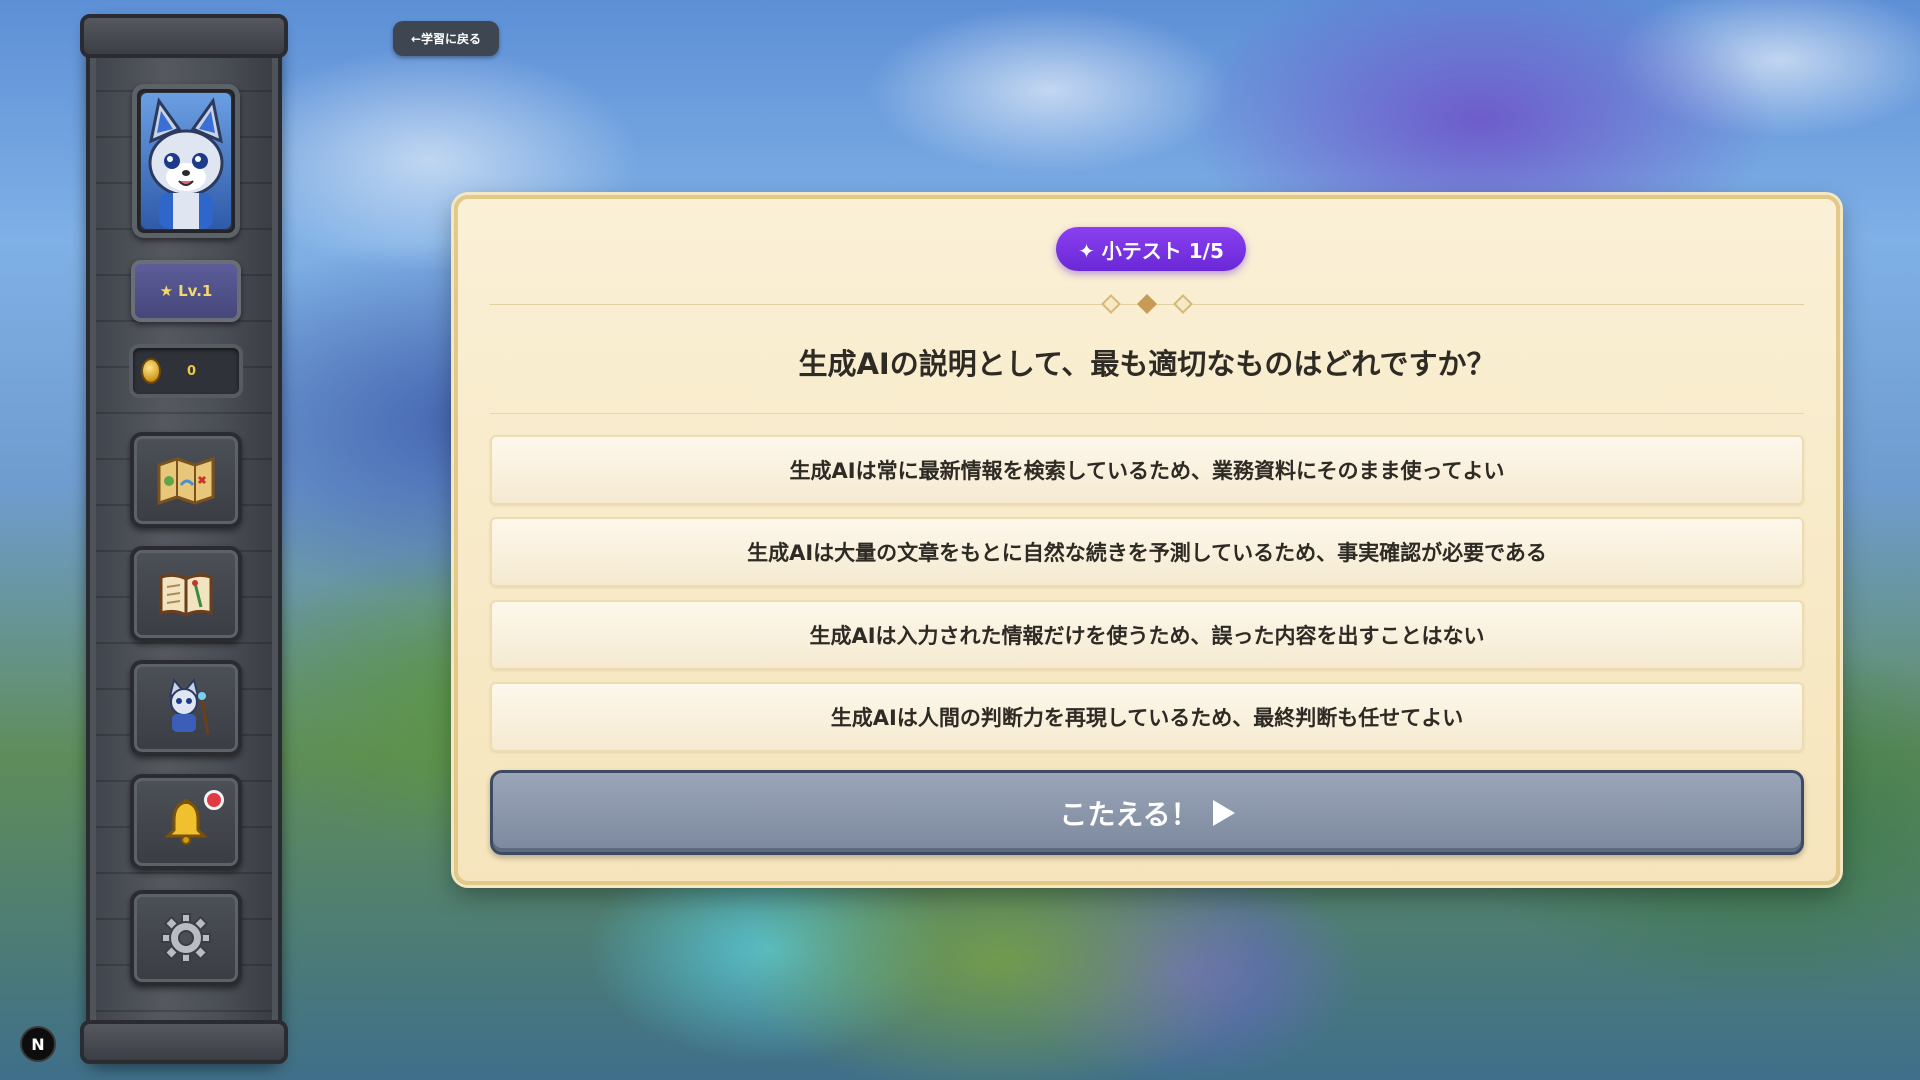 The width and height of the screenshot is (1920, 1080). I want to click on map-icon, so click(186, 480).